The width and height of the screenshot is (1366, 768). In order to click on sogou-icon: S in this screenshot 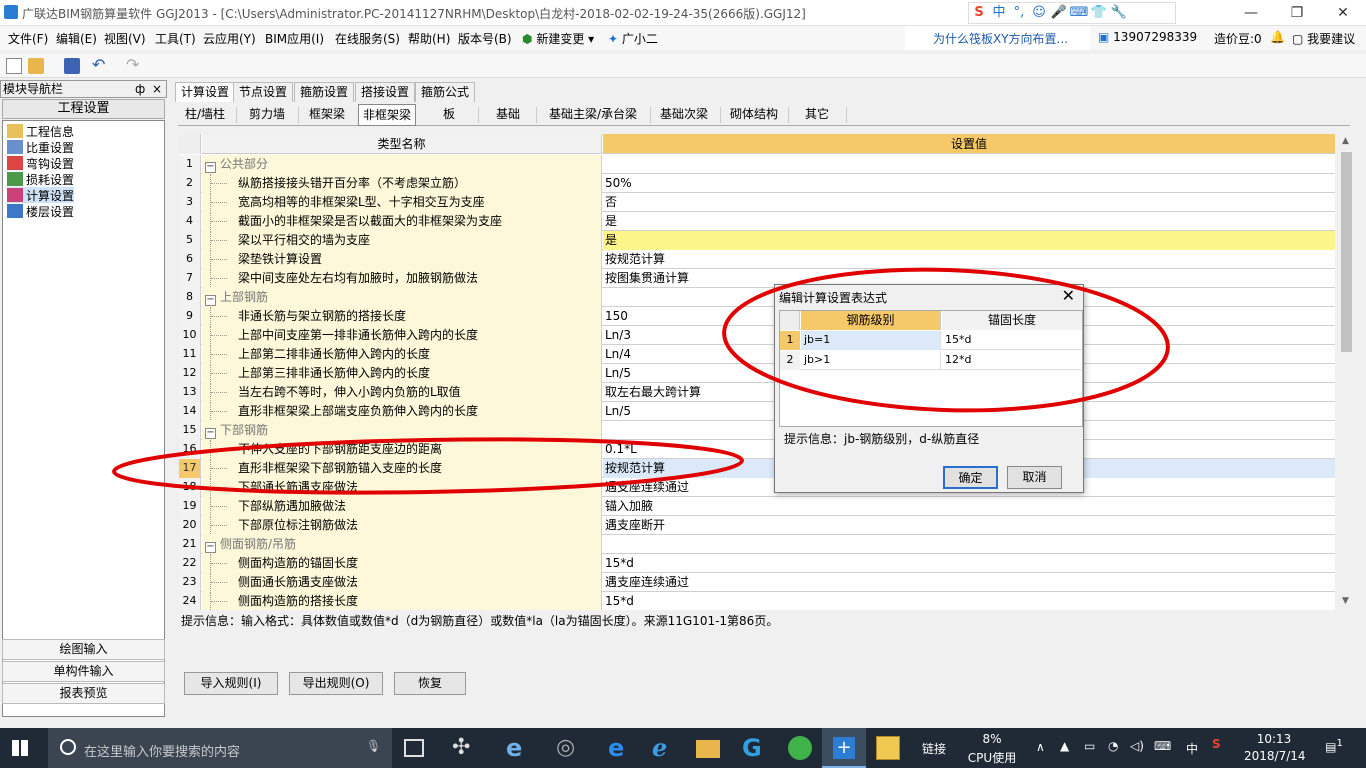, I will do `click(979, 13)`.